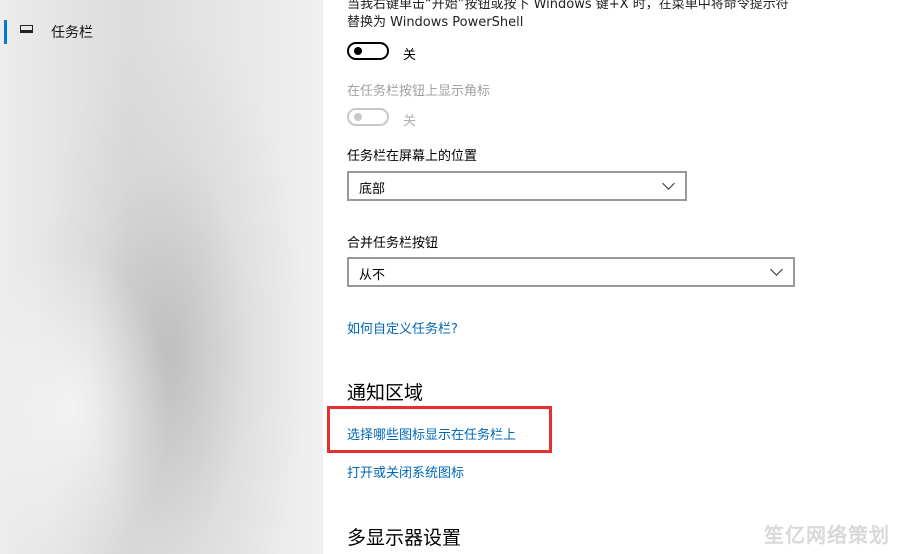 The image size is (898, 554). Describe the element at coordinates (161, 30) in the screenshot. I see `sidebar-item-taskbar: 任务栏` at that location.